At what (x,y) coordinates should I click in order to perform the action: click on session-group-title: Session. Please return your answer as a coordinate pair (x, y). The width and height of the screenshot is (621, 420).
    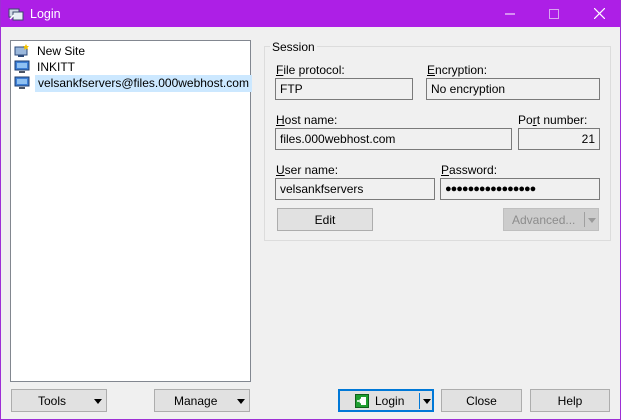
    Looking at the image, I should click on (293, 47).